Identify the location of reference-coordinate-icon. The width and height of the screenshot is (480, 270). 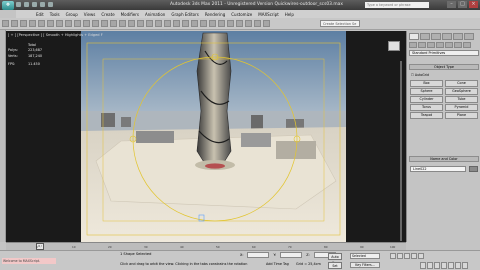
(113, 23).